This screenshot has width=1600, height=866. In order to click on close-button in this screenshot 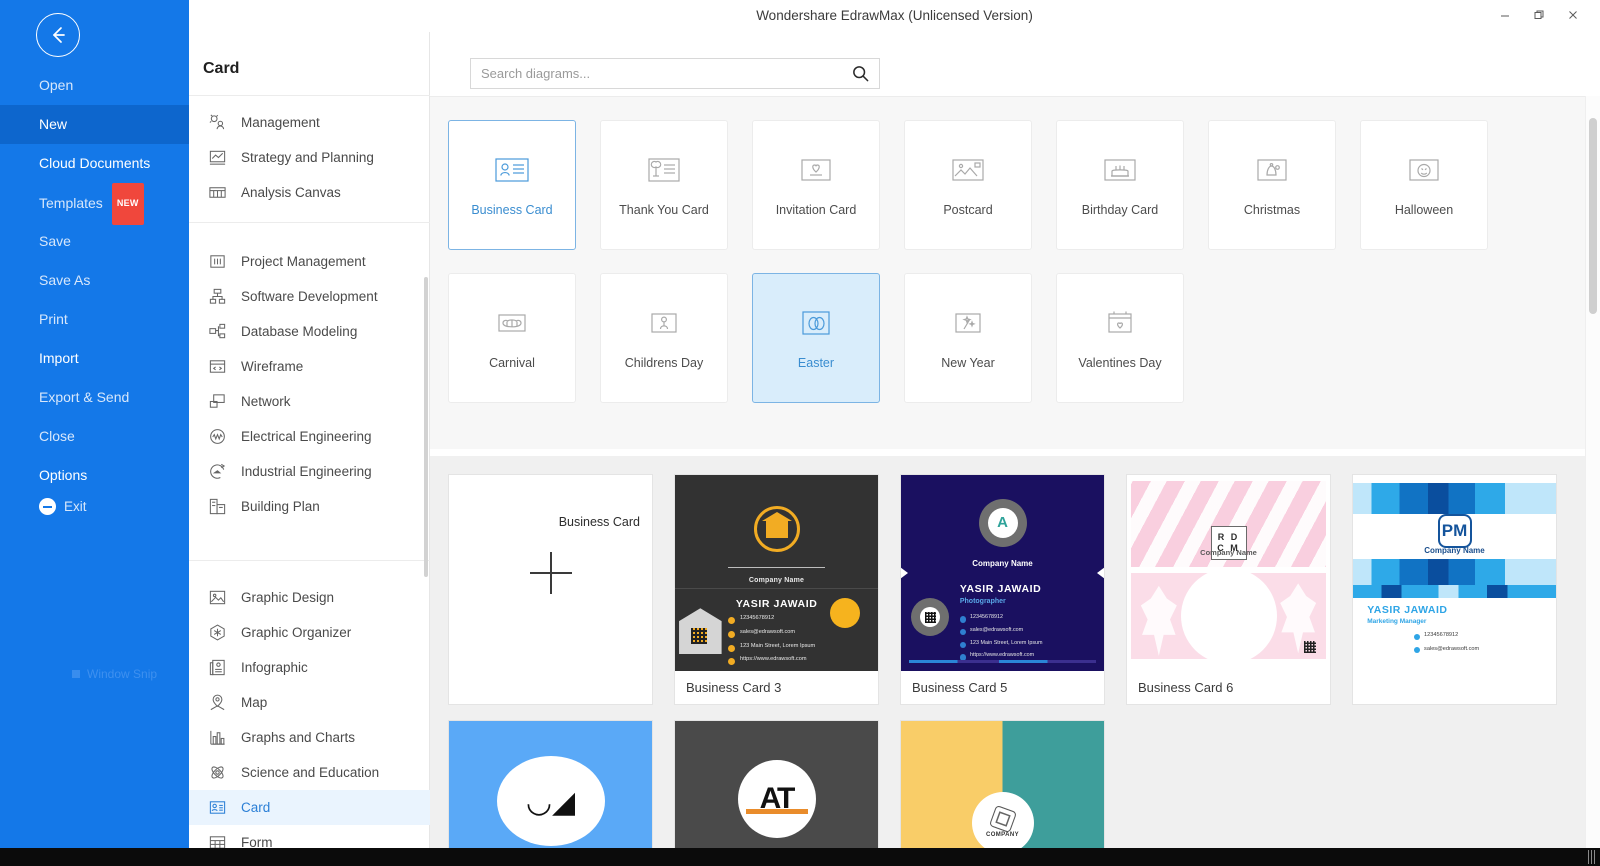, I will do `click(1573, 15)`.